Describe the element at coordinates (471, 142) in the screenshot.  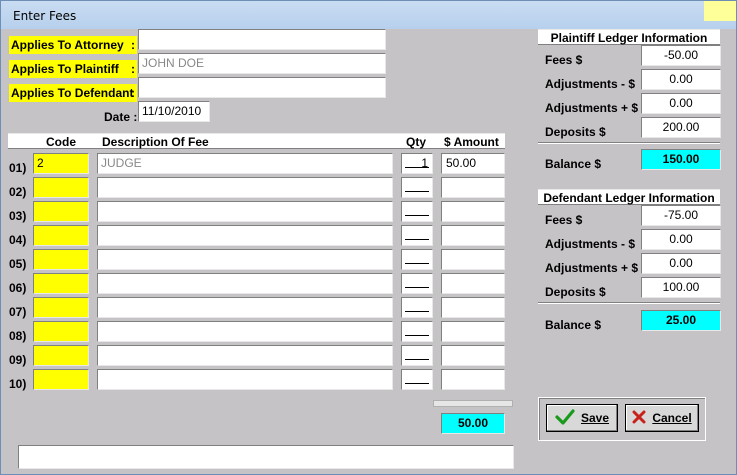
I see `amount-header: $ Amount` at that location.